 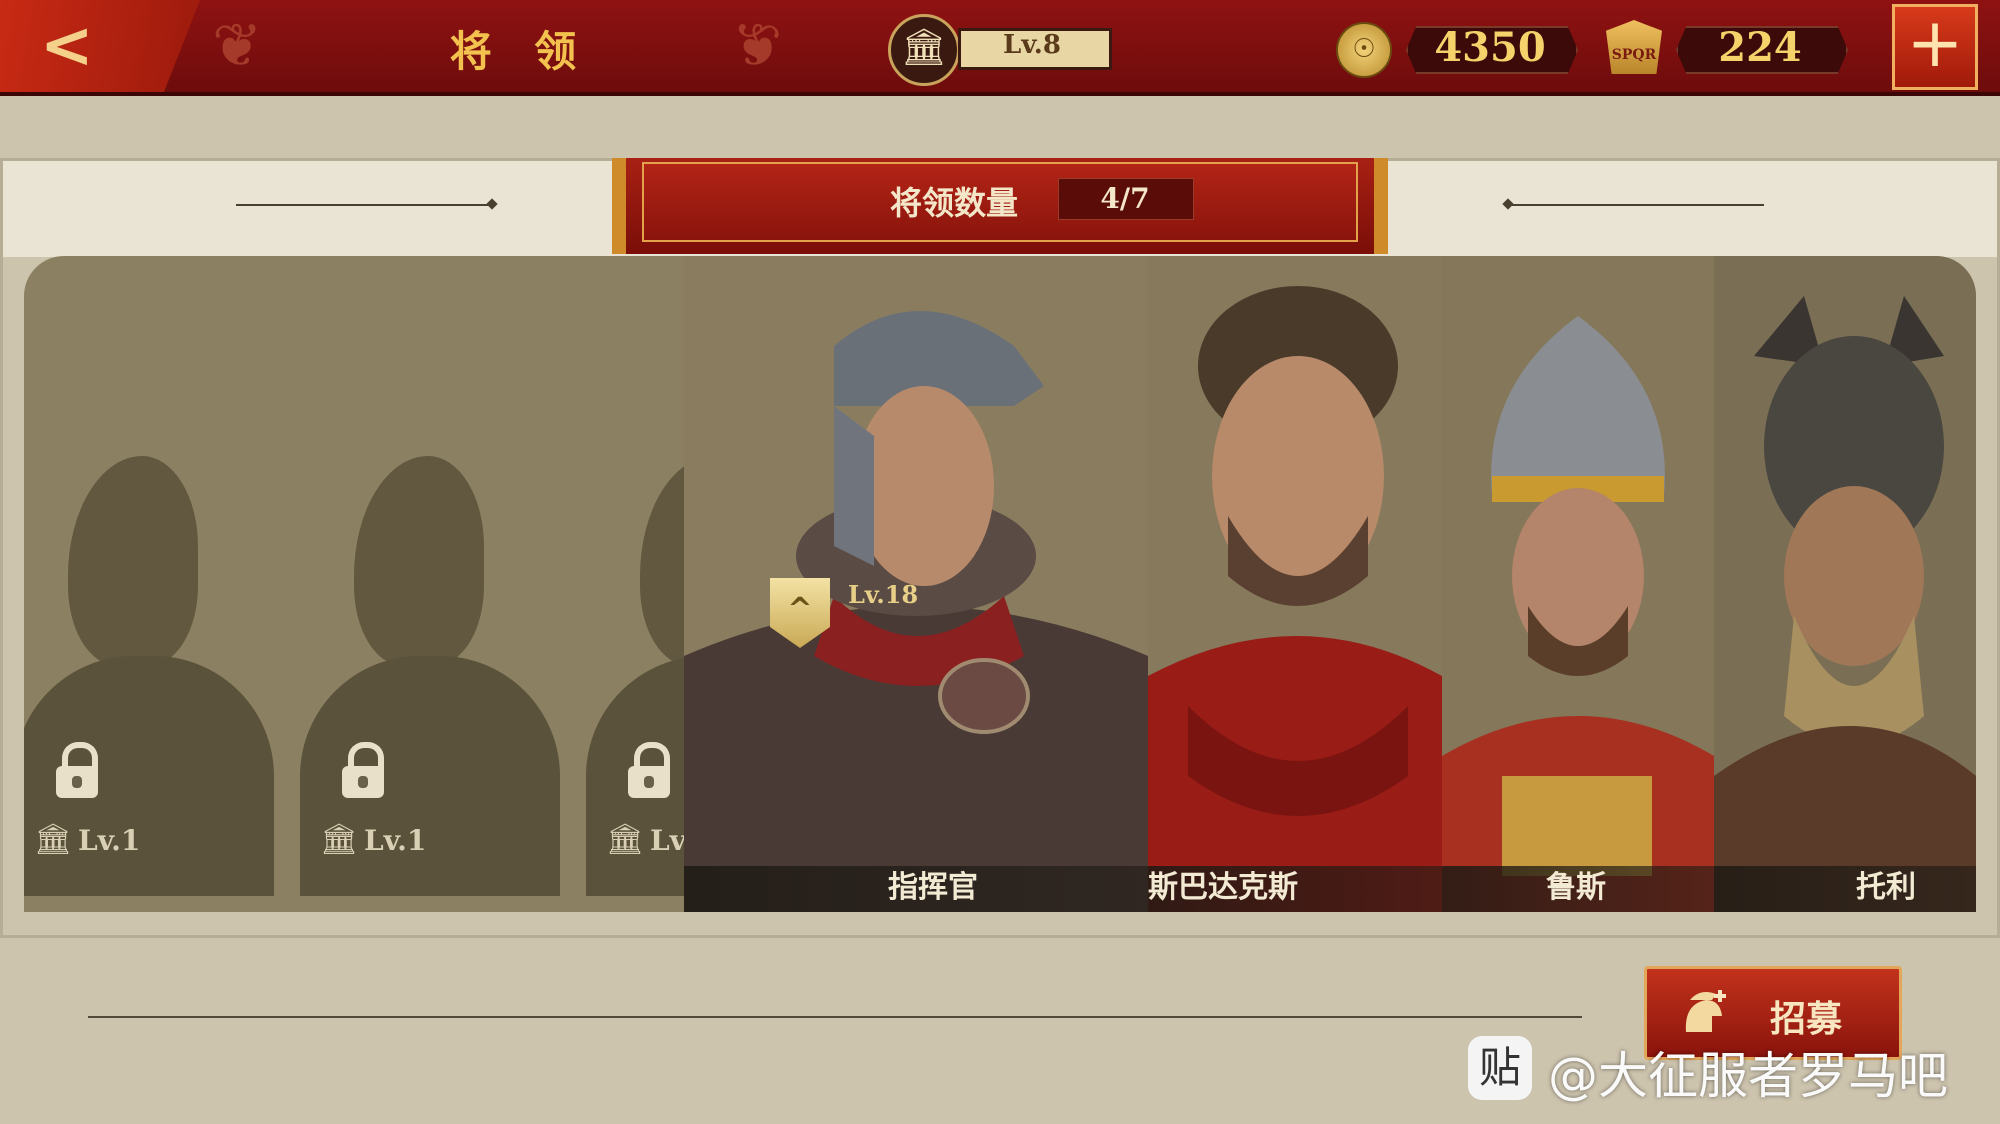 I want to click on player-level: Lv.8, so click(x=1032, y=45).